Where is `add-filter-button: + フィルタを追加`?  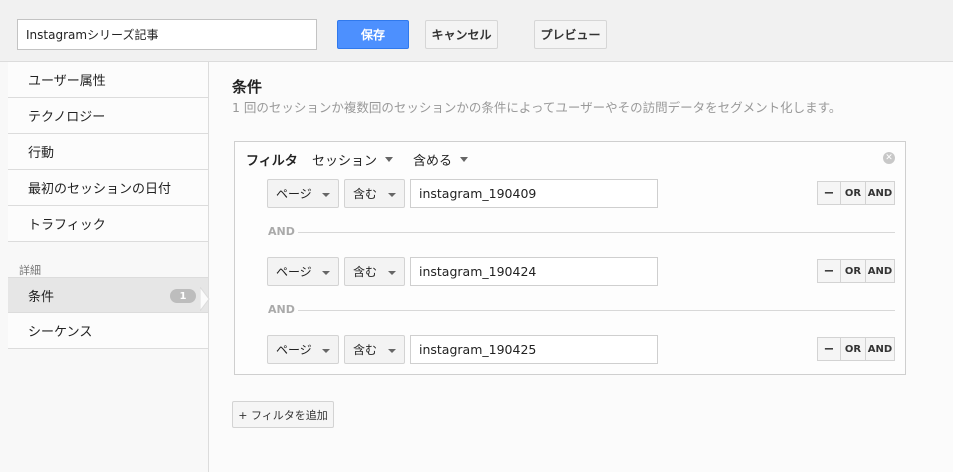 add-filter-button: + フィルタを追加 is located at coordinates (283, 414).